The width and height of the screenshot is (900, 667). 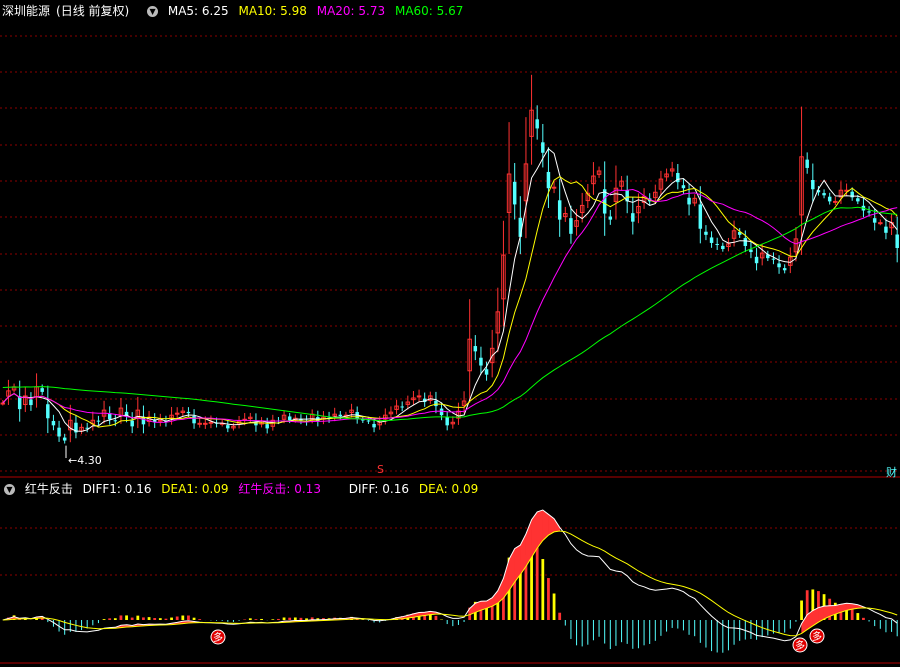 I want to click on low-price-label: ←4.30, so click(x=85, y=460).